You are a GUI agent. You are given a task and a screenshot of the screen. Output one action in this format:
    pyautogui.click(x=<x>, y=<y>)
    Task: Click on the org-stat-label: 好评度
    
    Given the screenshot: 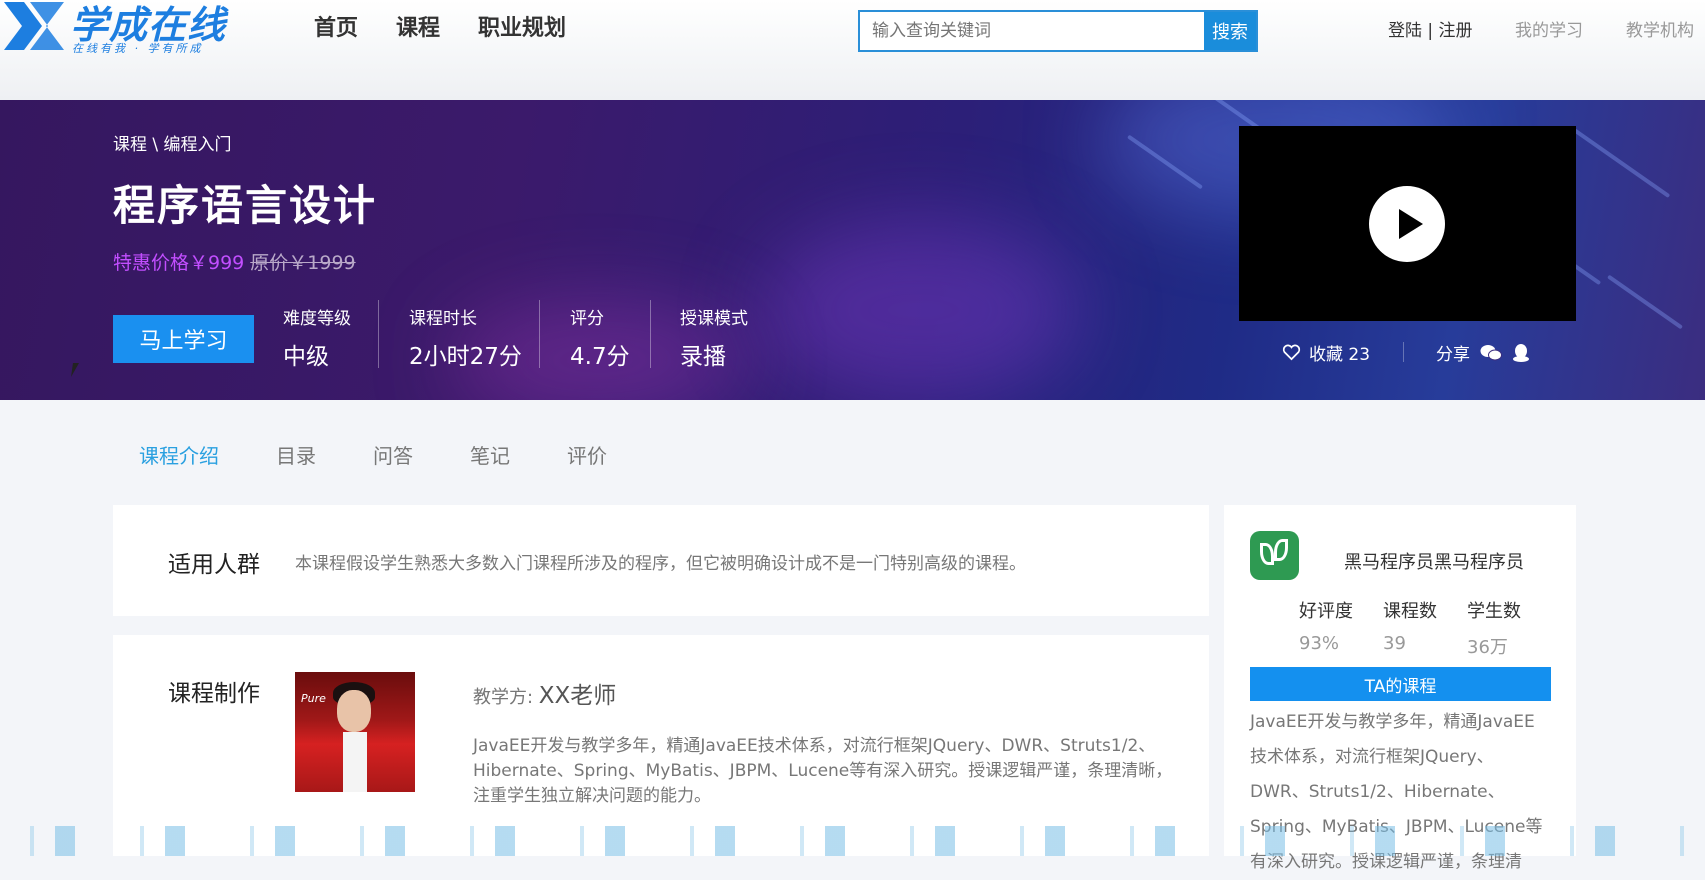 What is the action you would take?
    pyautogui.click(x=1326, y=611)
    